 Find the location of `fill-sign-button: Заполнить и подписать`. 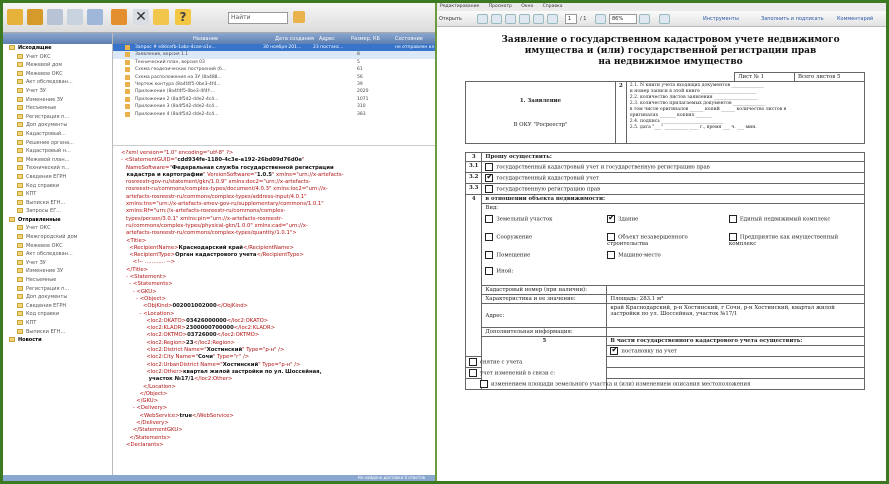

fill-sign-button: Заполнить и подписать is located at coordinates (792, 19).